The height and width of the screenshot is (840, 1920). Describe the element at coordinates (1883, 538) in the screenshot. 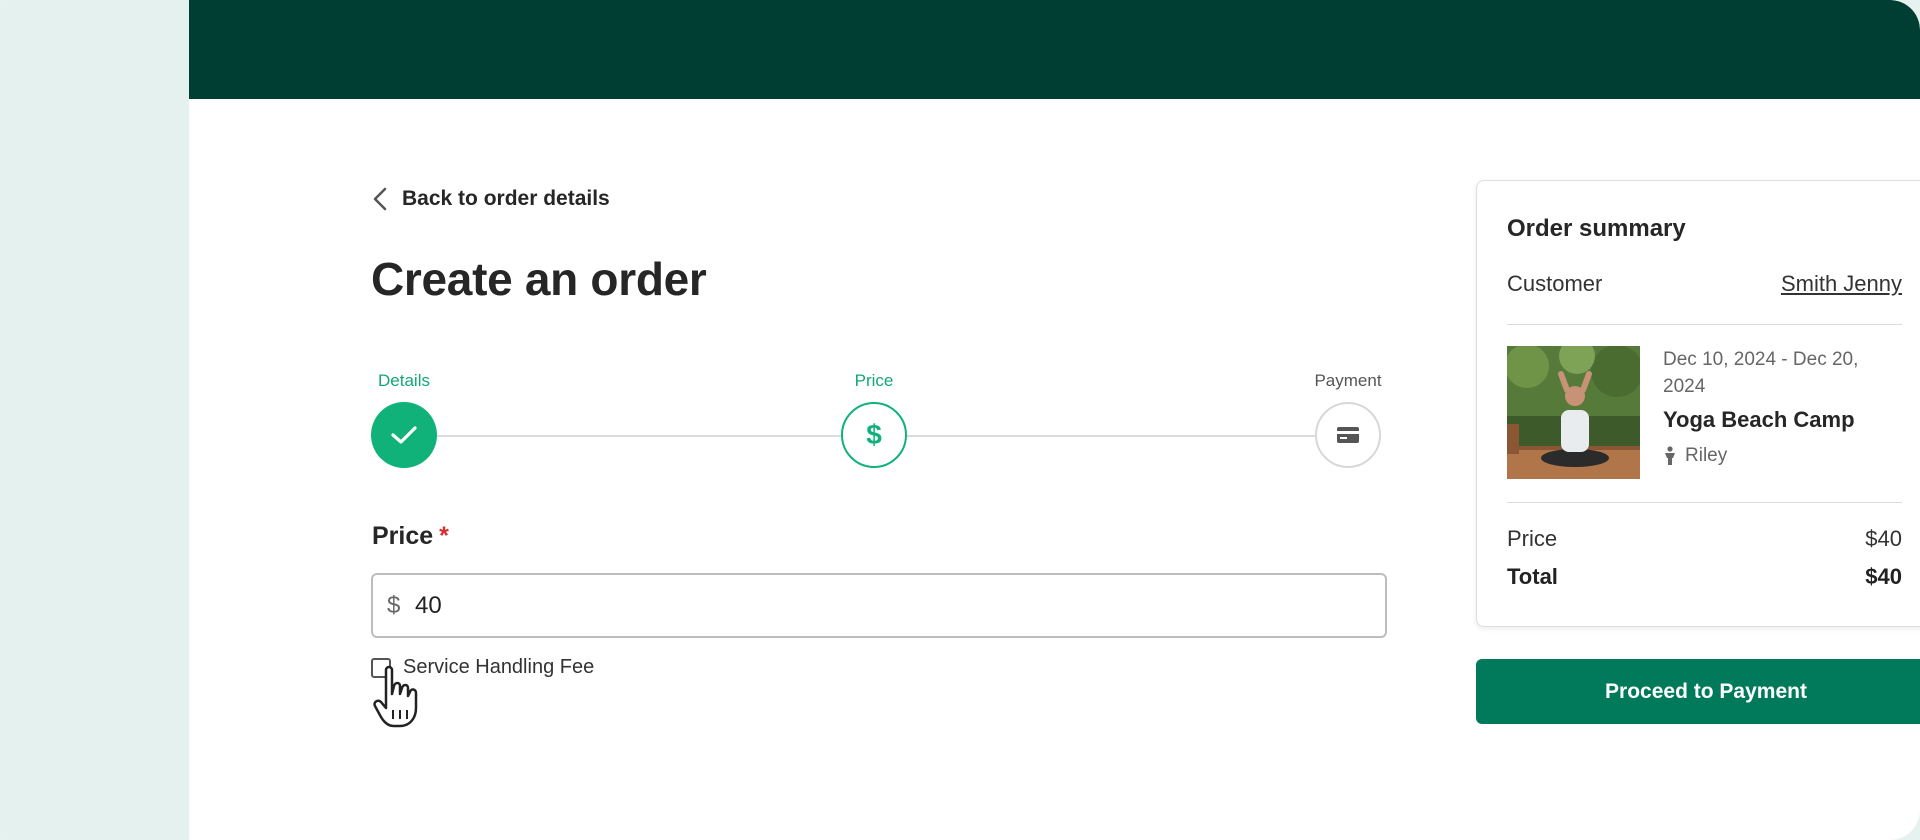

I see `summary-price-value: $40` at that location.